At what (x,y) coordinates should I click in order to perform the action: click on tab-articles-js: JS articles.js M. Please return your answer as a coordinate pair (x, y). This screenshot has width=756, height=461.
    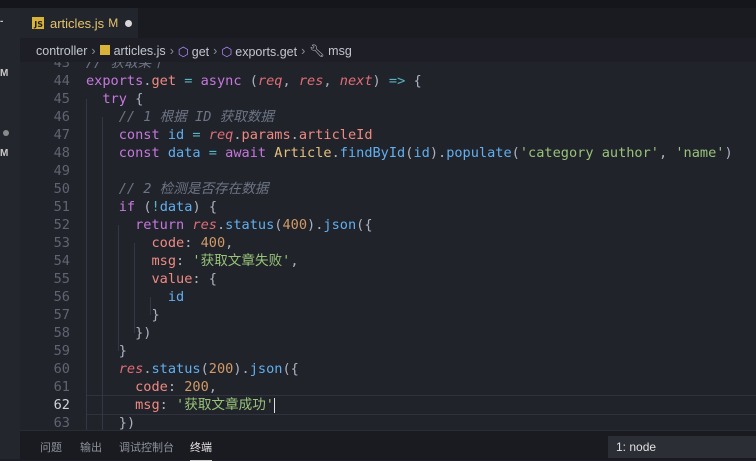
    Looking at the image, I should click on (79, 23).